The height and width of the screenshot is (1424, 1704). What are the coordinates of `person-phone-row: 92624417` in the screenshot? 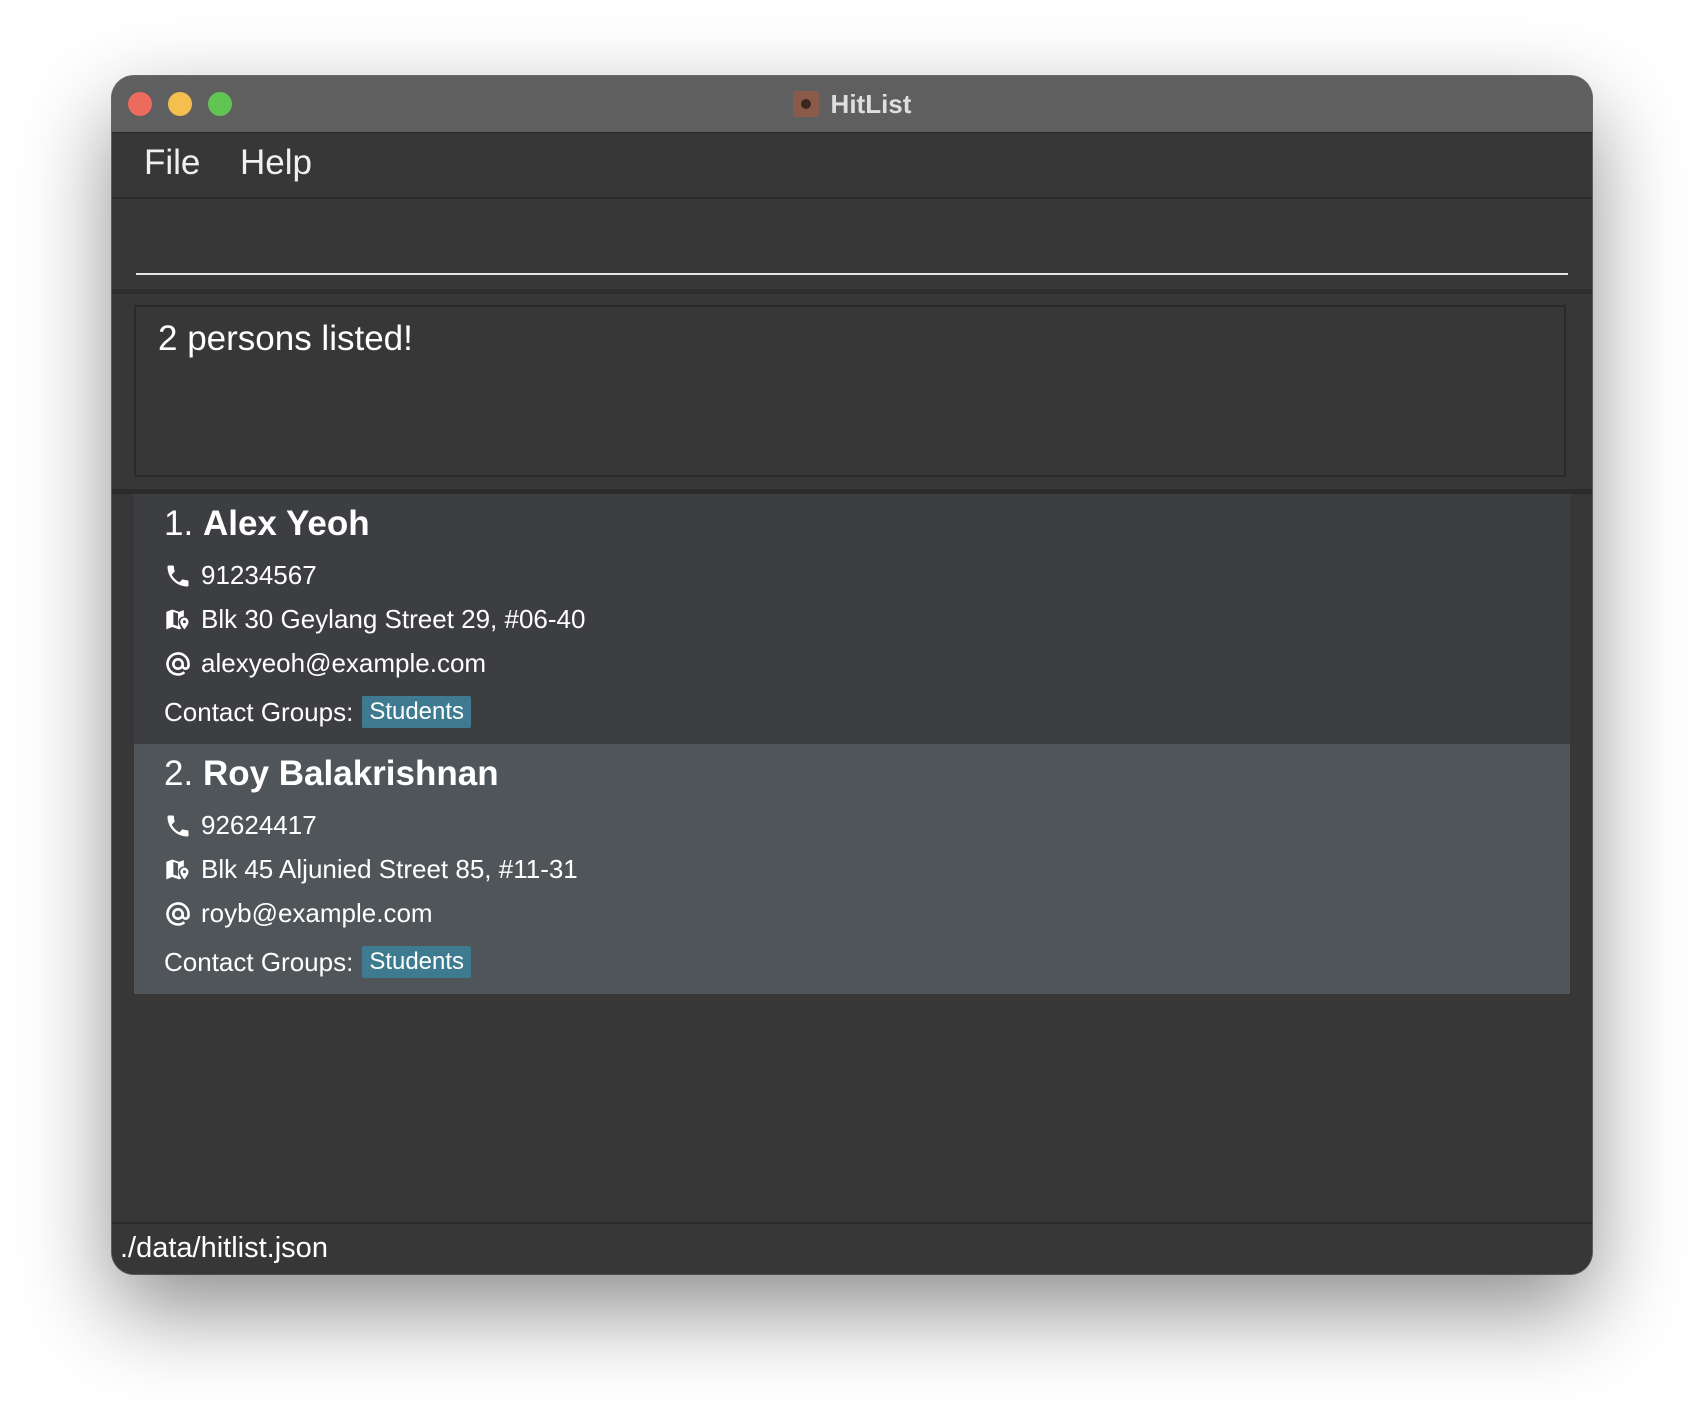 It's located at (240, 825).